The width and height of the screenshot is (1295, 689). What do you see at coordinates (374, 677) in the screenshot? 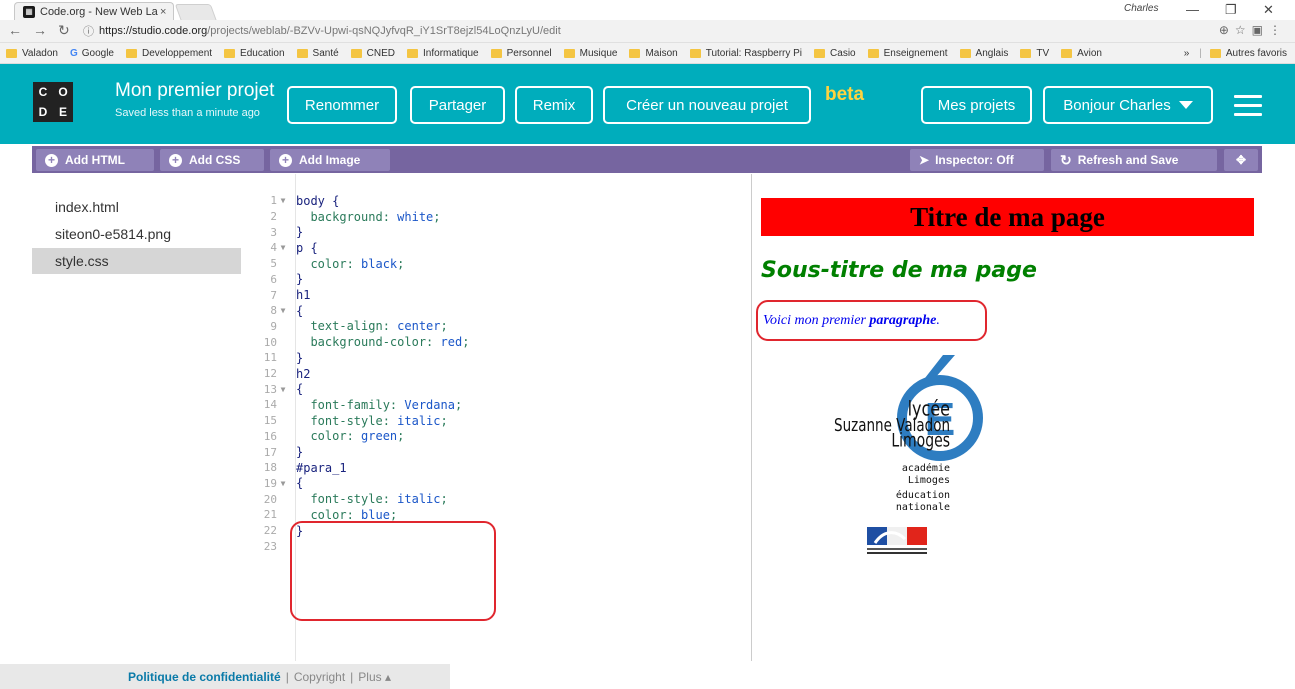
I see `more-link: Plus ▴` at bounding box center [374, 677].